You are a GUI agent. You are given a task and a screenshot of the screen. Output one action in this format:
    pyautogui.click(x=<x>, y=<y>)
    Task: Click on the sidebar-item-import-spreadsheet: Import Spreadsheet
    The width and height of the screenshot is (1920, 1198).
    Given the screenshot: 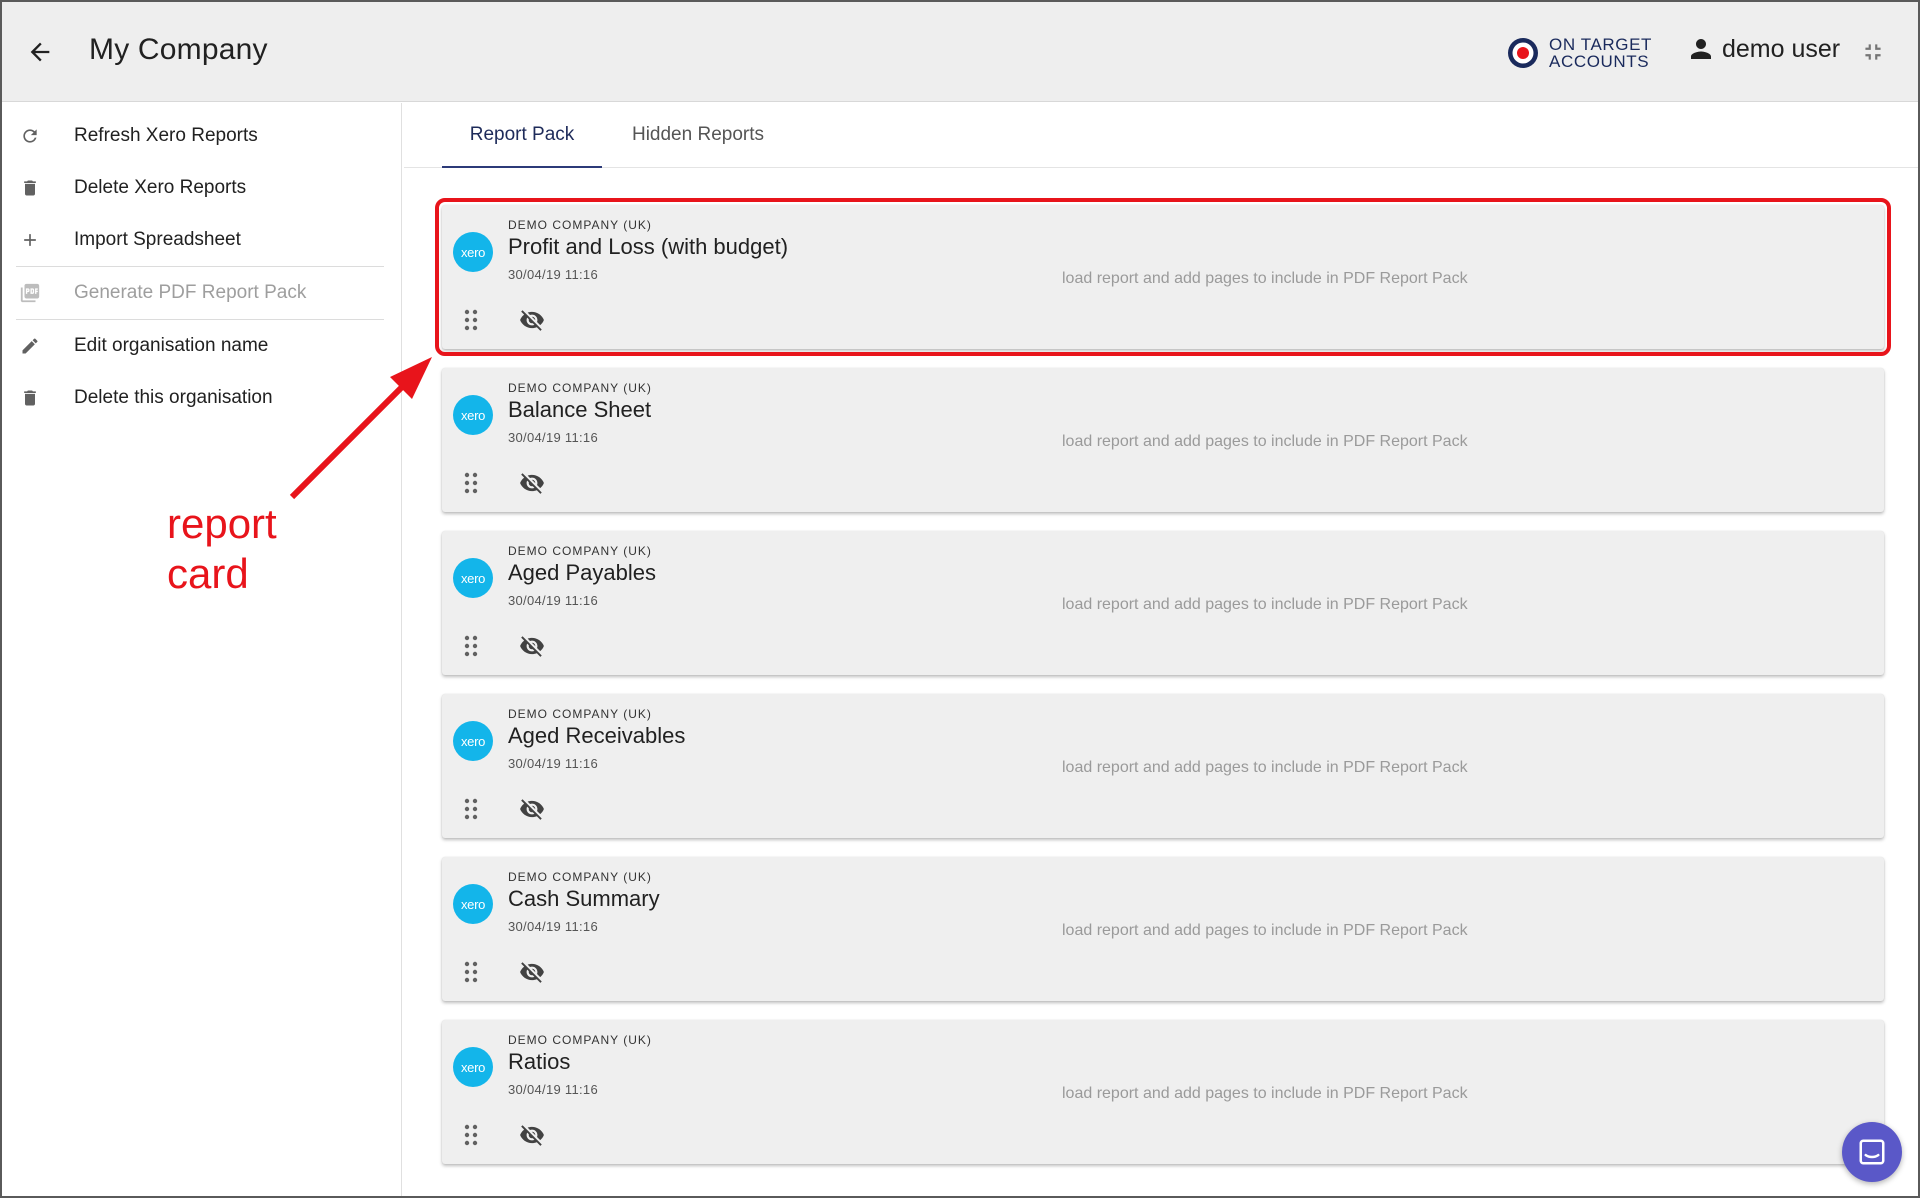 What is the action you would take?
    pyautogui.click(x=202, y=240)
    